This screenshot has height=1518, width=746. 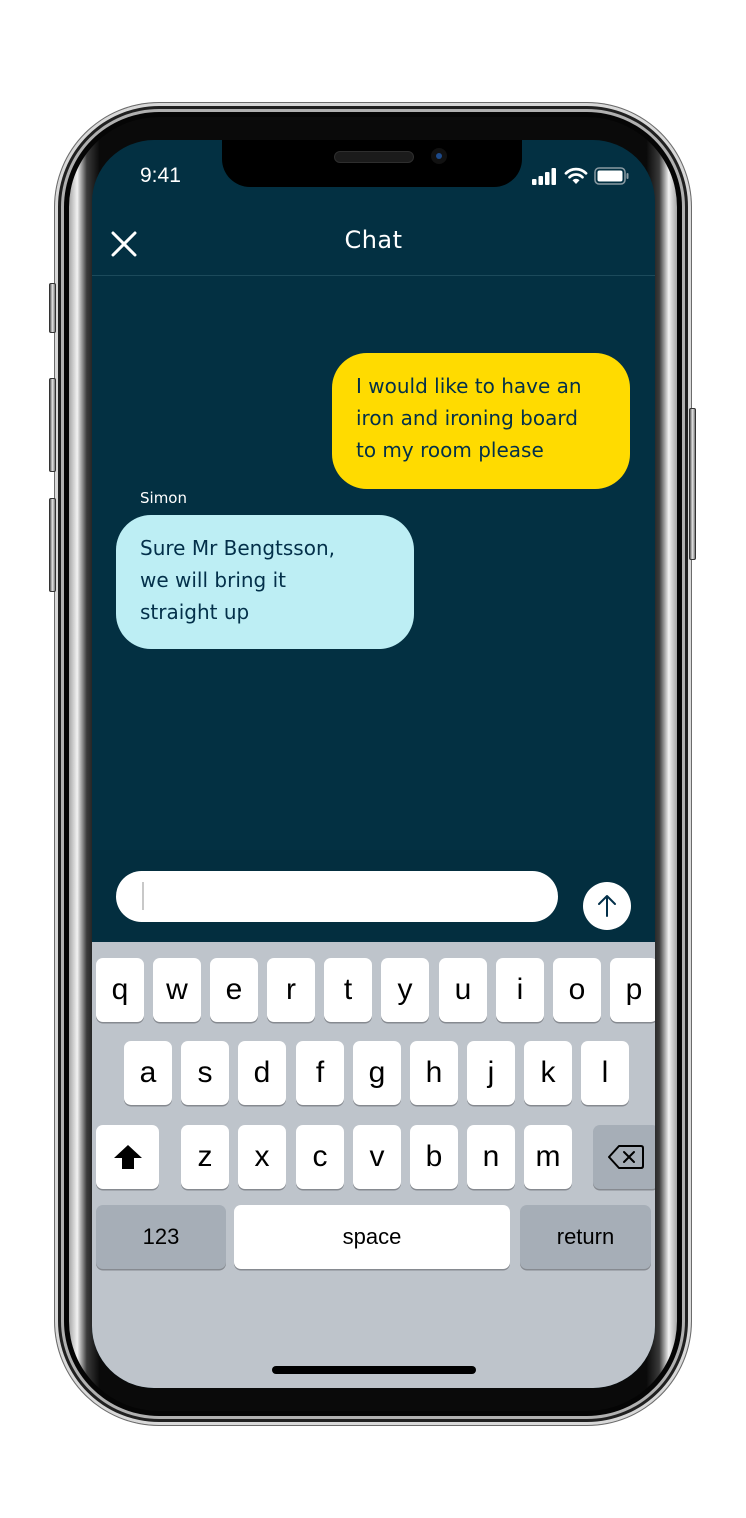 I want to click on message-line: we will bring it, so click(x=213, y=580).